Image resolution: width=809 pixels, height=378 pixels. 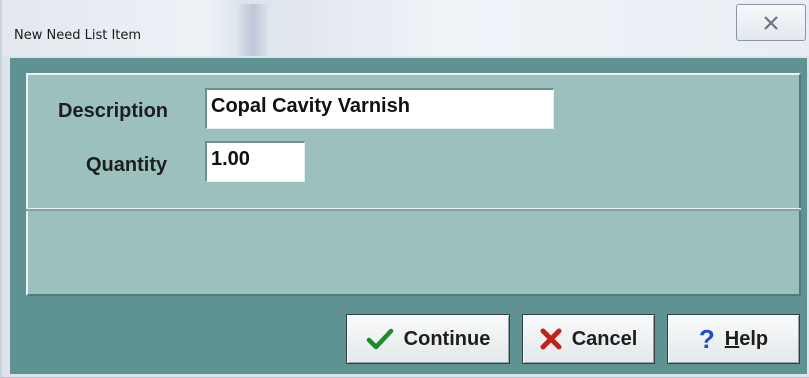 I want to click on help-mnemonic: H, so click(x=732, y=338).